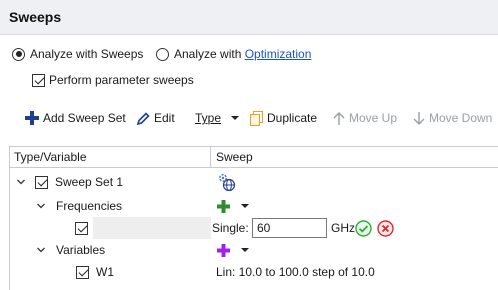 The width and height of the screenshot is (498, 290). What do you see at coordinates (84, 118) in the screenshot?
I see `add-sweep-set-label: Add Sweep Set` at bounding box center [84, 118].